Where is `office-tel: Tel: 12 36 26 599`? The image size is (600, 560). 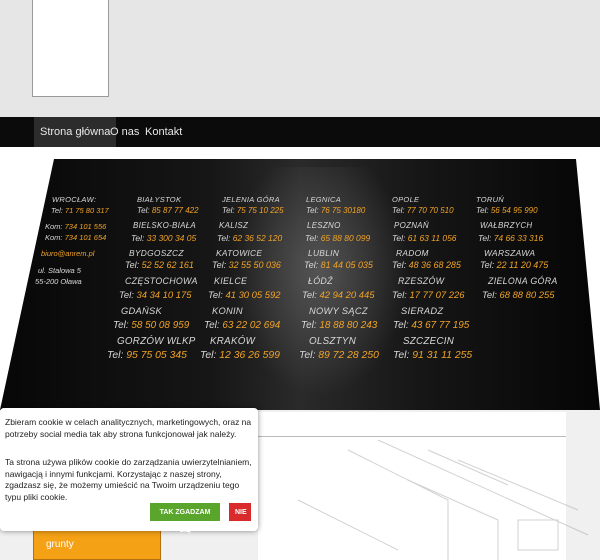 office-tel: Tel: 12 36 26 599 is located at coordinates (240, 355).